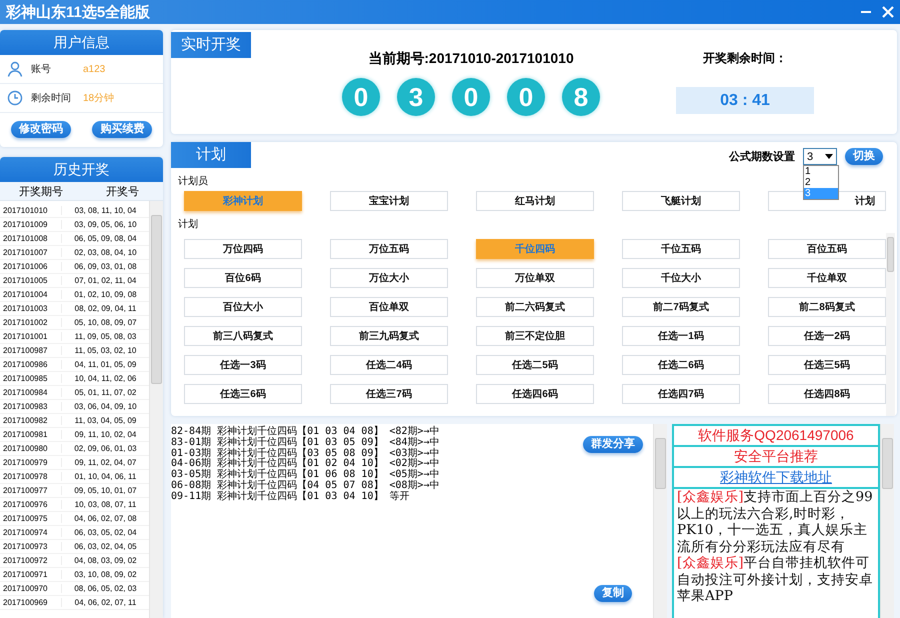 The height and width of the screenshot is (618, 900). Describe the element at coordinates (535, 201) in the screenshot. I see `planner-button: 红马计划` at that location.